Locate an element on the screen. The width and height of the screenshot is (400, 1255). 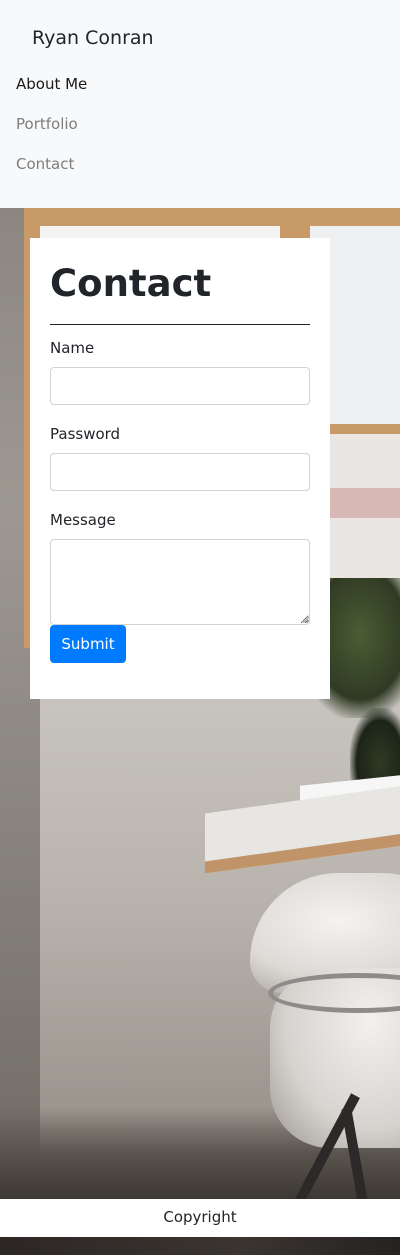
footer: Copyright is located at coordinates (200, 1218).